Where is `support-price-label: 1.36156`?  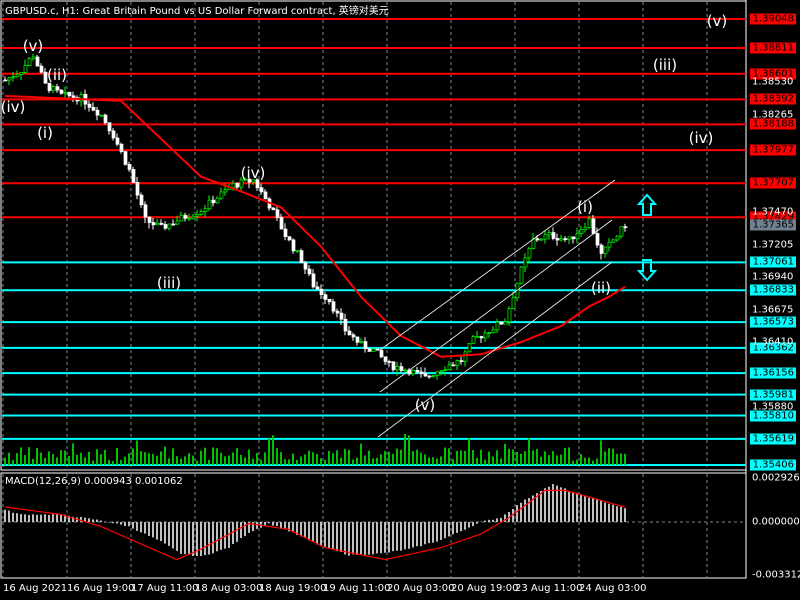 support-price-label: 1.36156 is located at coordinates (773, 373).